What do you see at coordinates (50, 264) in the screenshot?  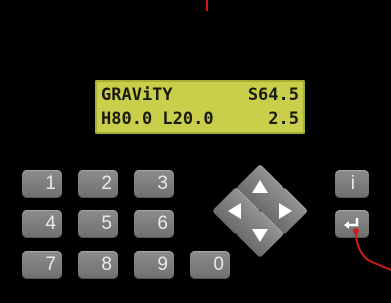 I see `key-7-label: 7` at bounding box center [50, 264].